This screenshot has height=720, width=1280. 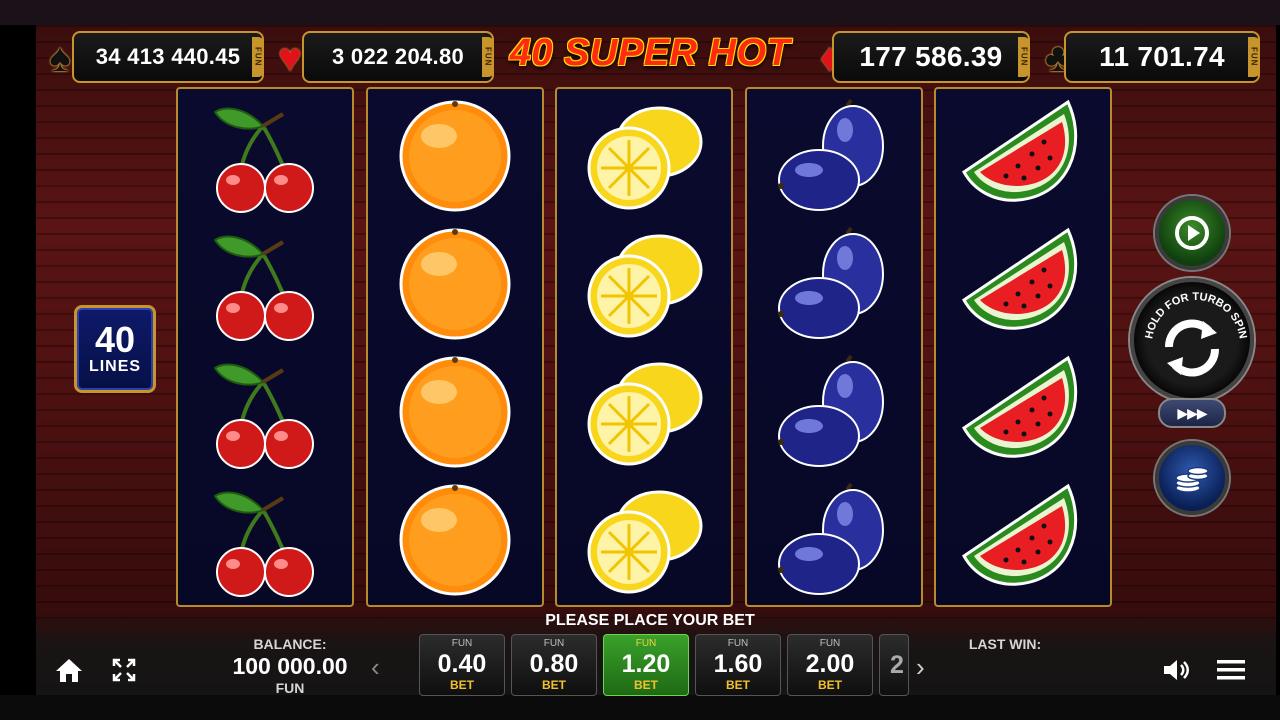 I want to click on jackpot-diamond: 177 586.39 FUN, so click(x=931, y=57).